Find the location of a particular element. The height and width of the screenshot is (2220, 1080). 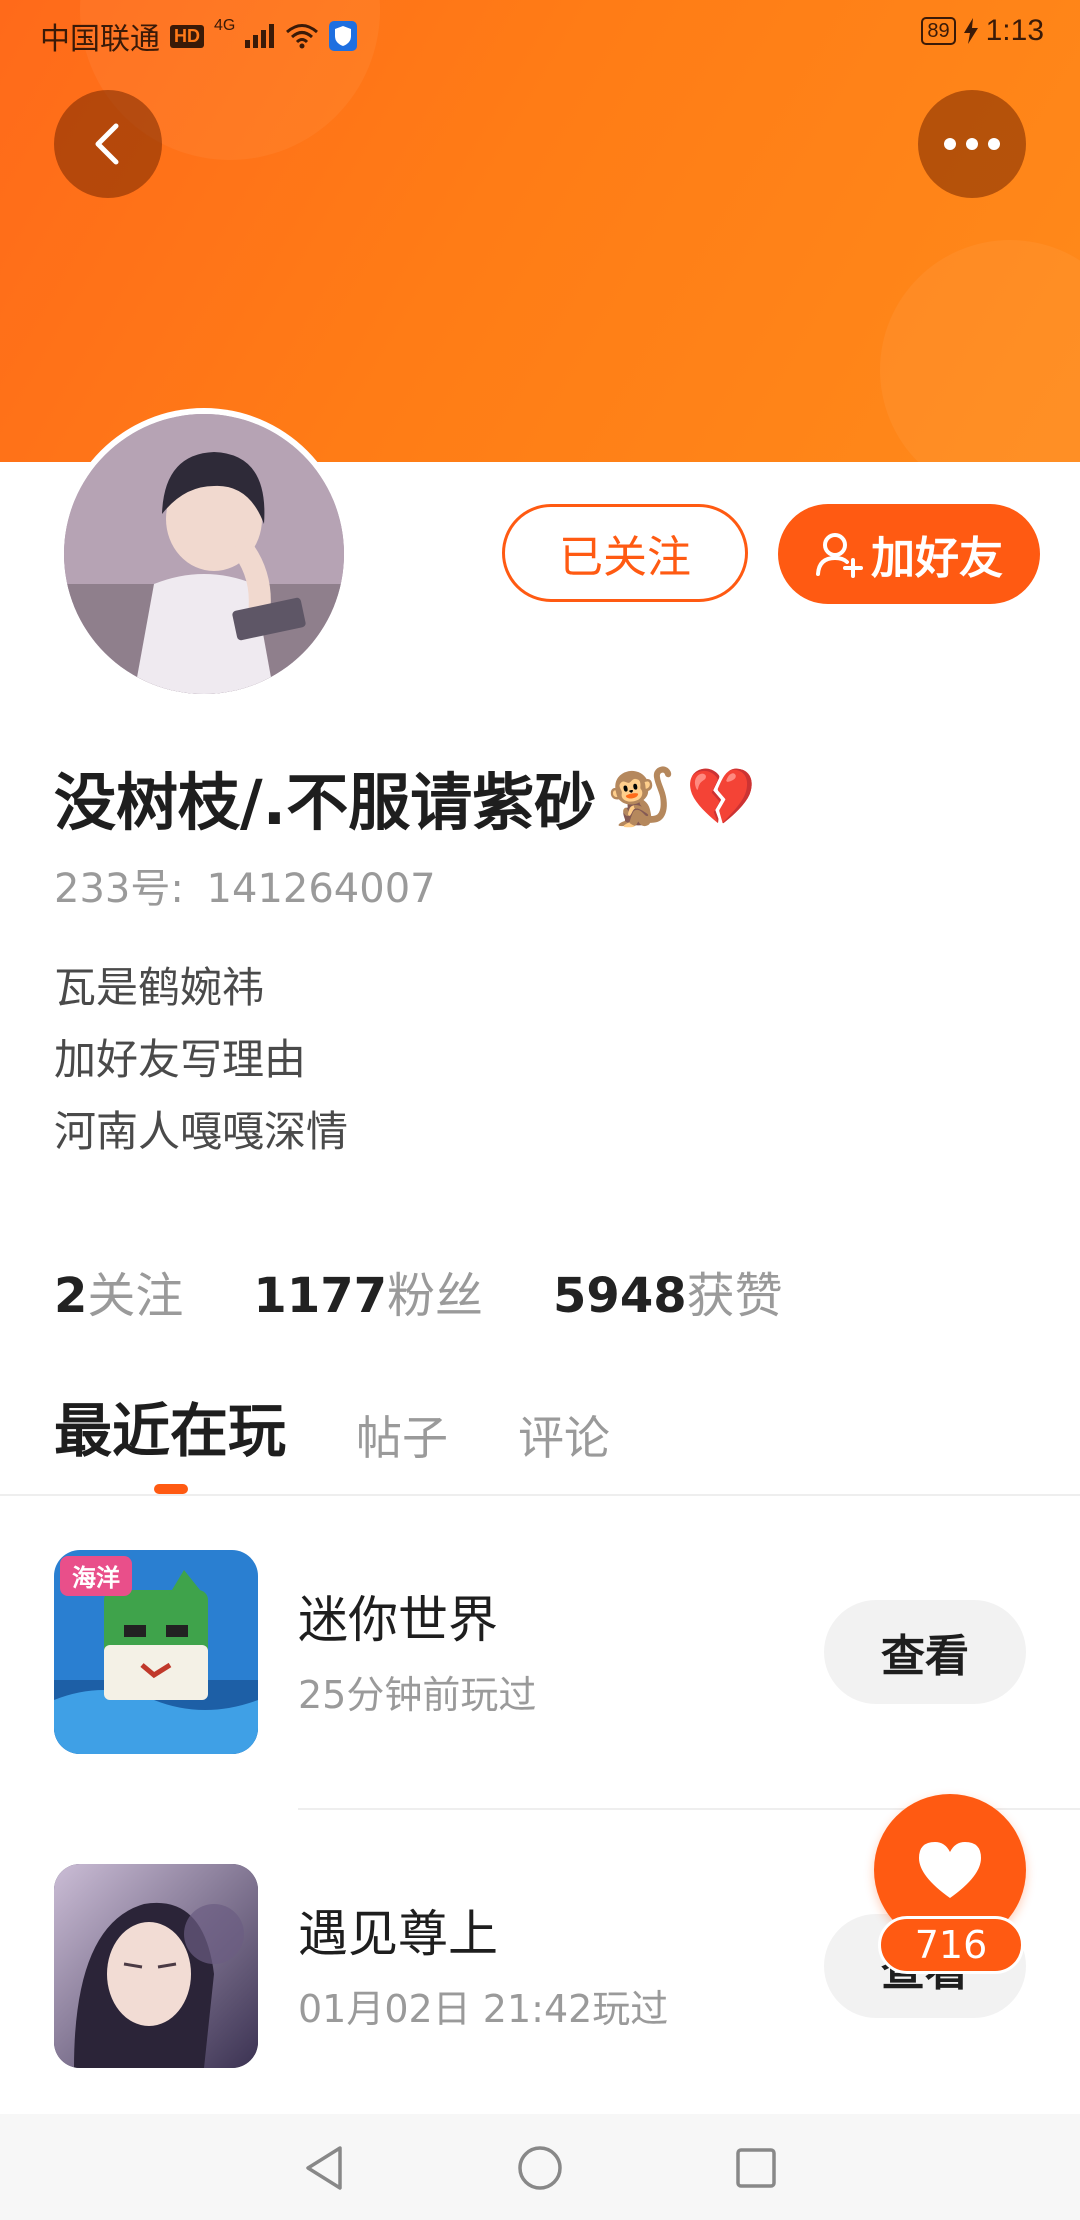

network-label: 4G is located at coordinates (225, 25).